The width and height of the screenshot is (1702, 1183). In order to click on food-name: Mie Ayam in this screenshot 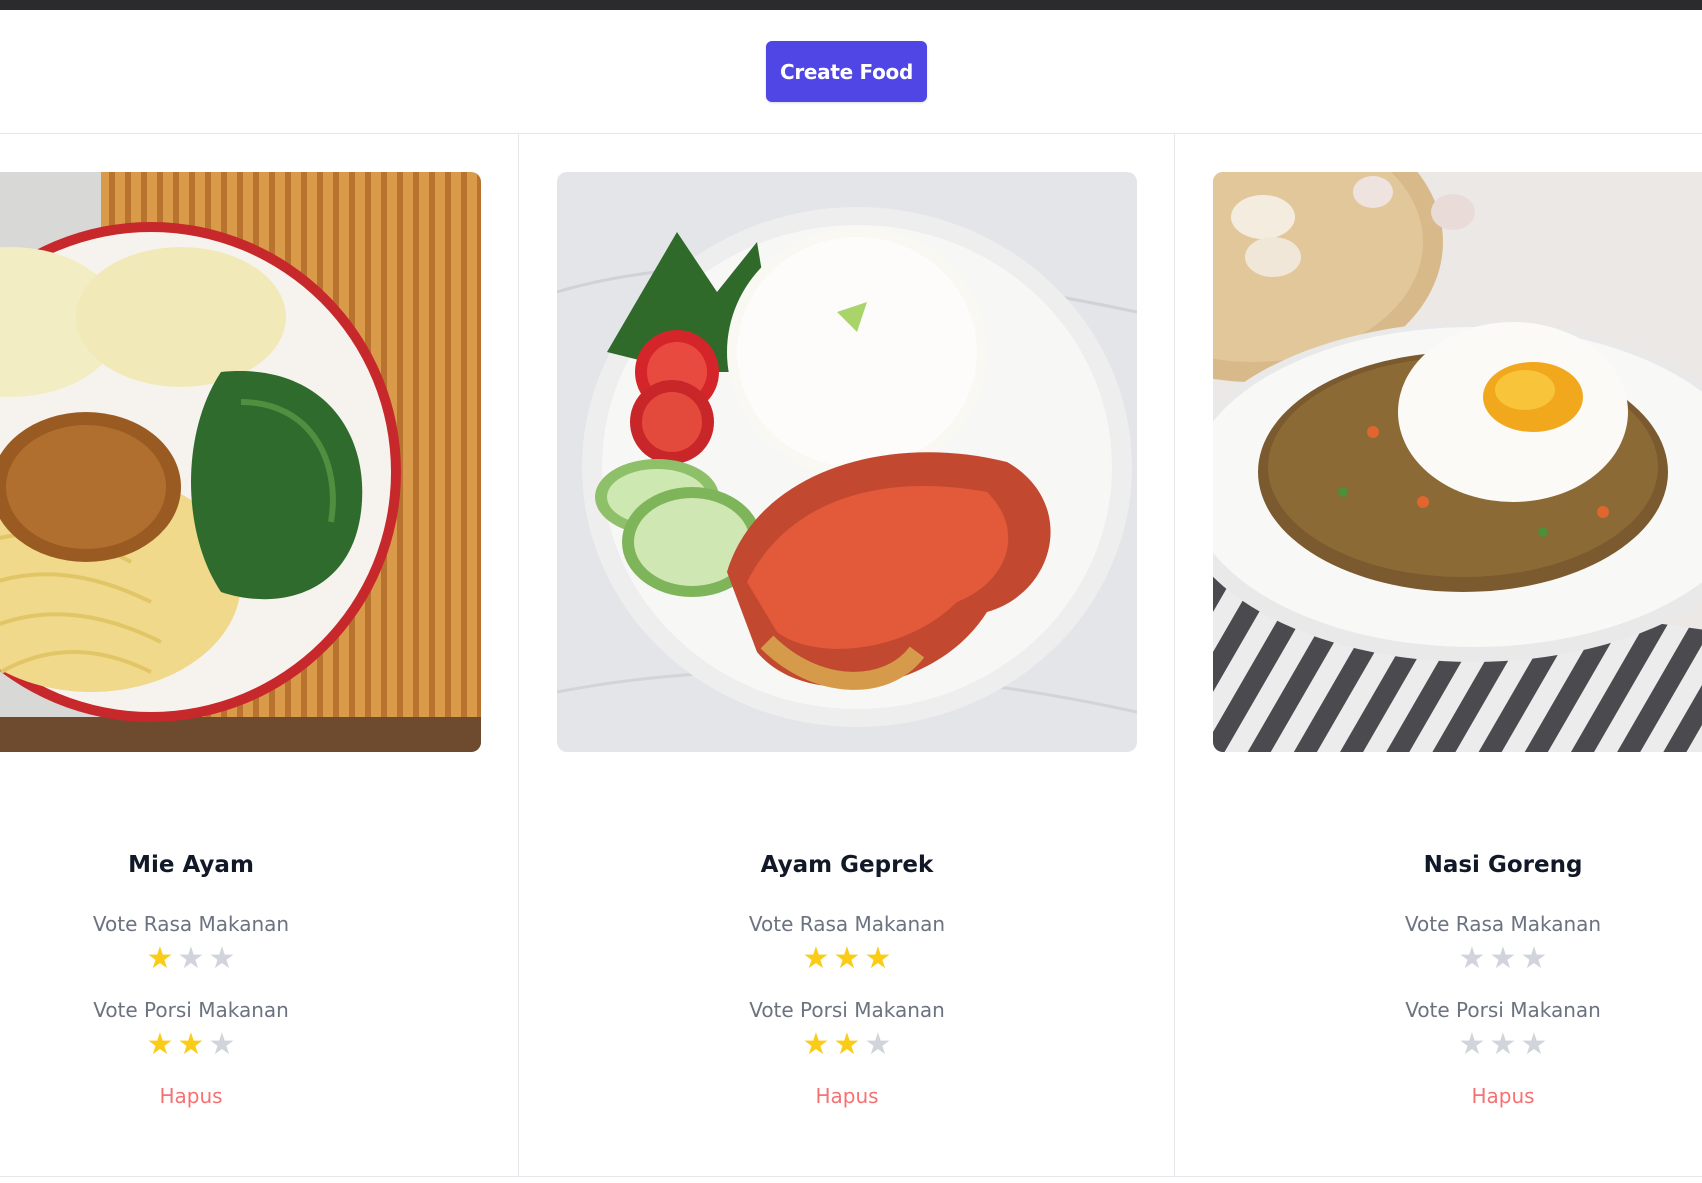, I will do `click(191, 865)`.